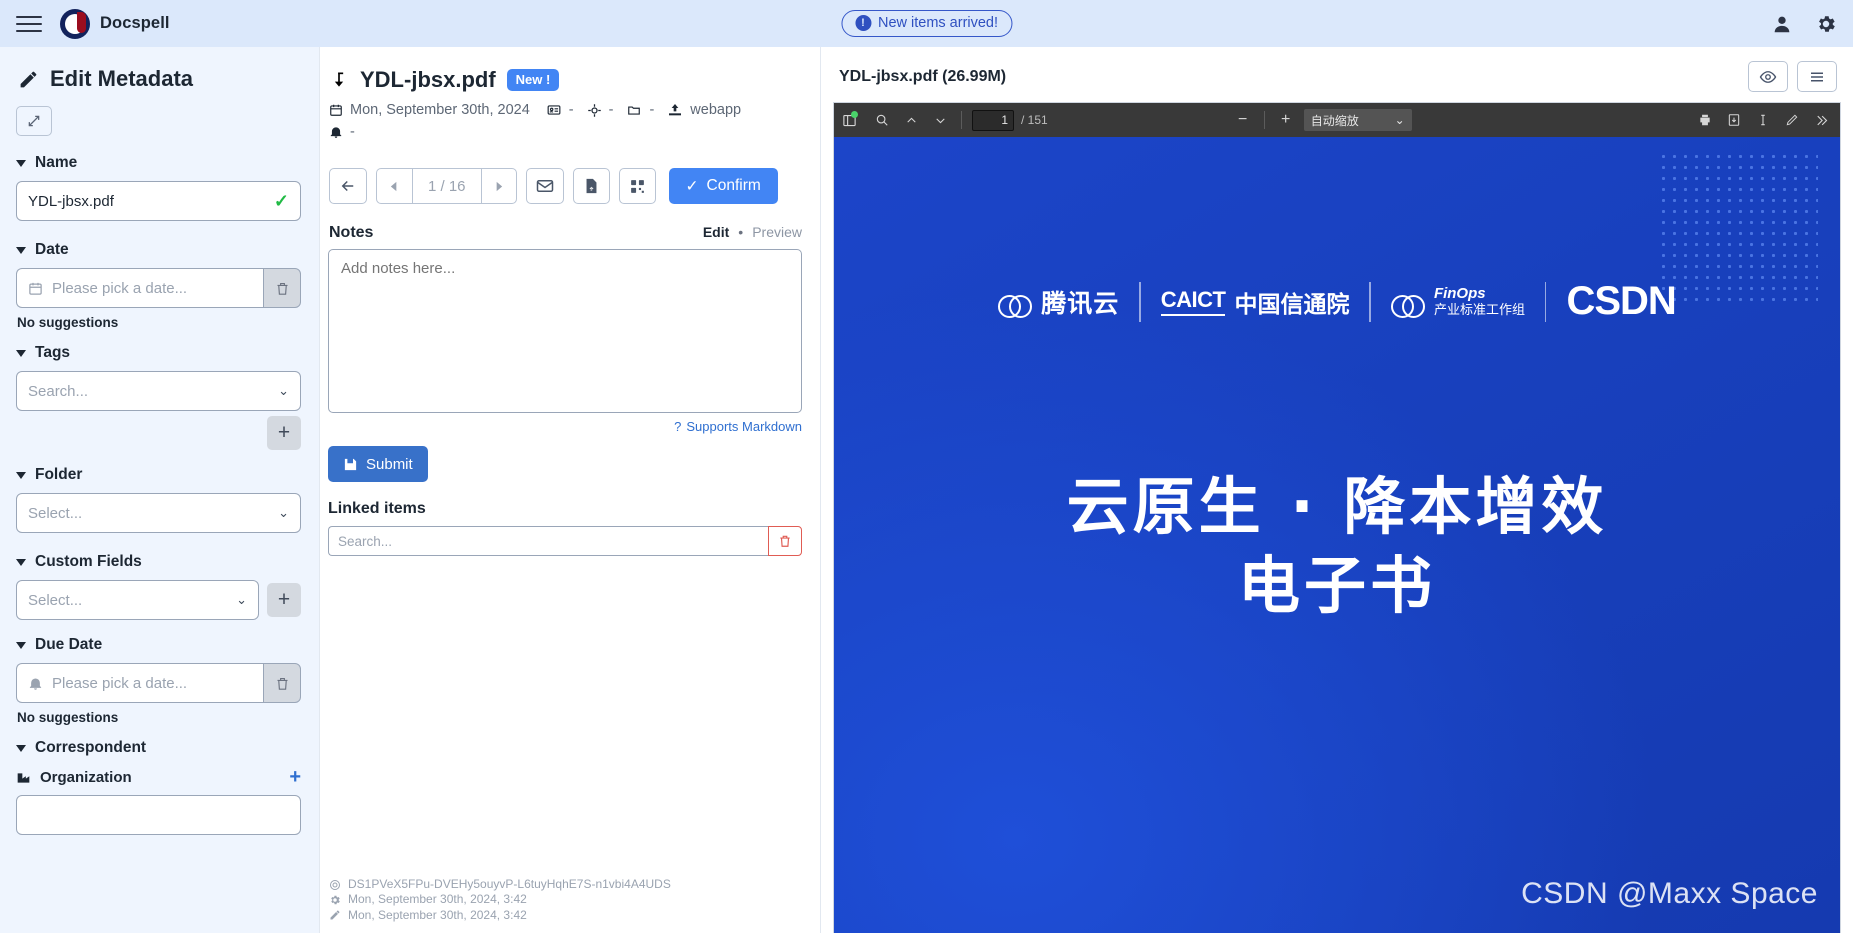  I want to click on qr-code-button, so click(637, 186).